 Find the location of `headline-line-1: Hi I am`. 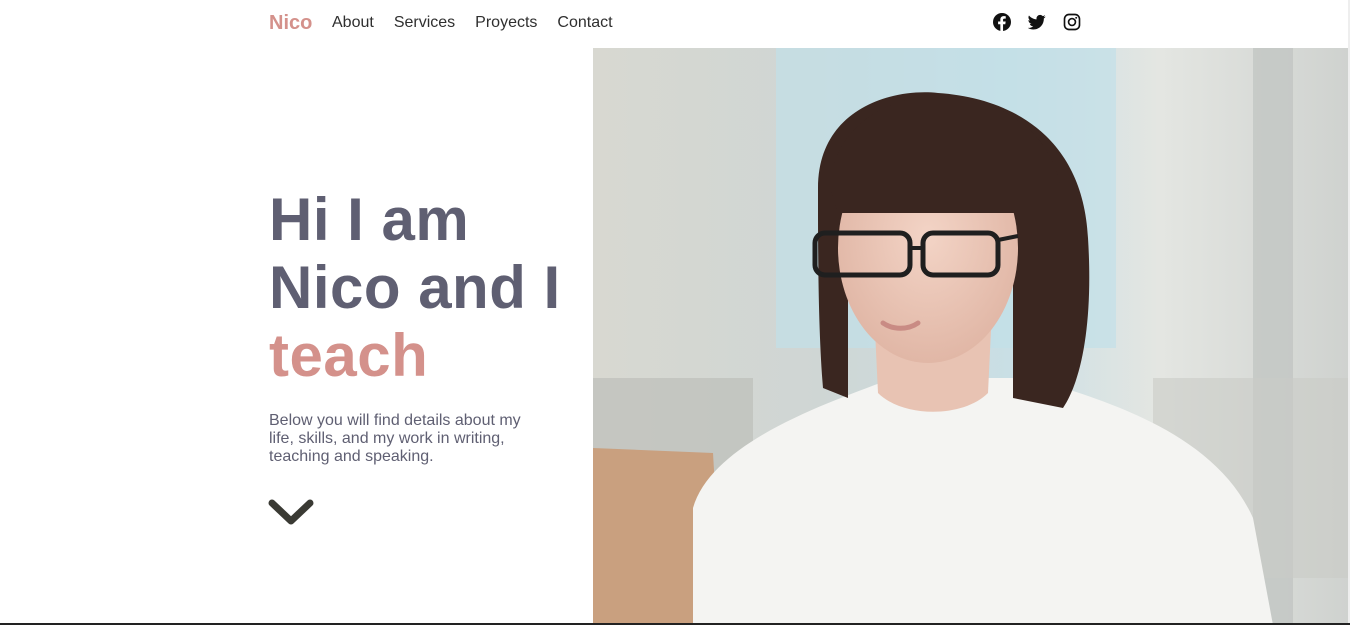

headline-line-1: Hi I am is located at coordinates (369, 219).